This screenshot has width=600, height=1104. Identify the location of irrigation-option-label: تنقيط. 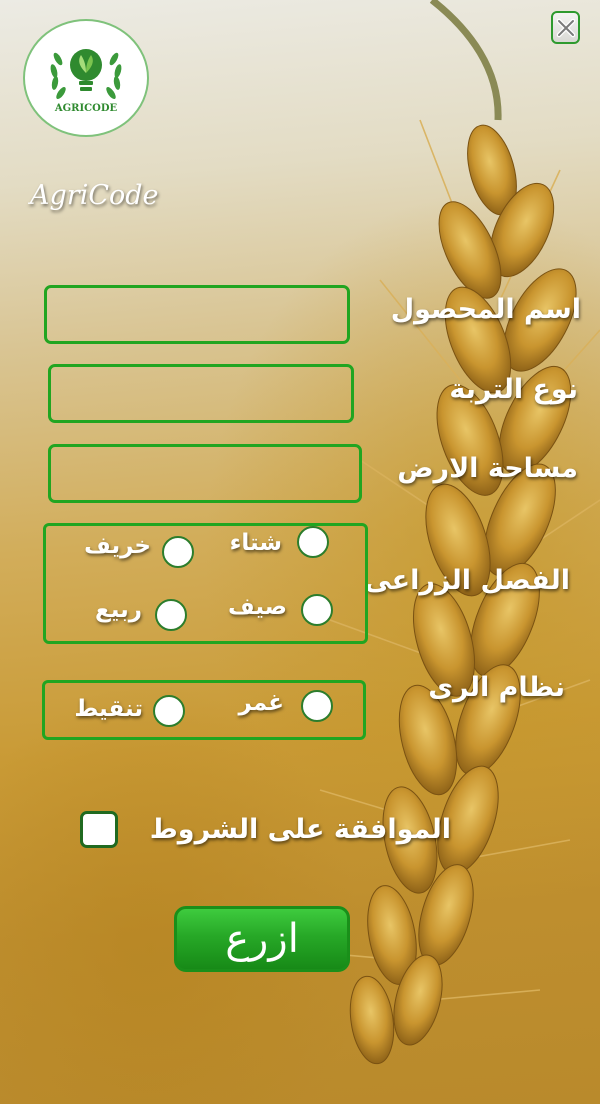
(108, 709).